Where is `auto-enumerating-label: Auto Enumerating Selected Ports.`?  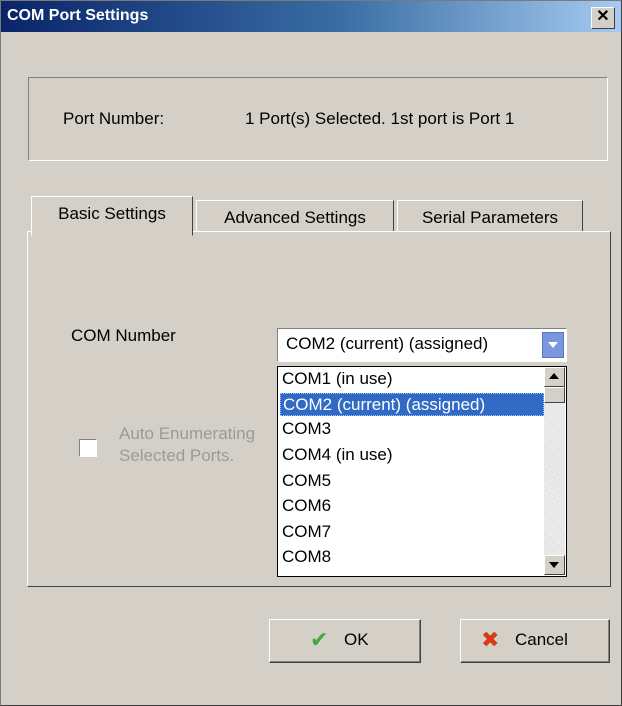 auto-enumerating-label: Auto Enumerating Selected Ports. is located at coordinates (187, 444).